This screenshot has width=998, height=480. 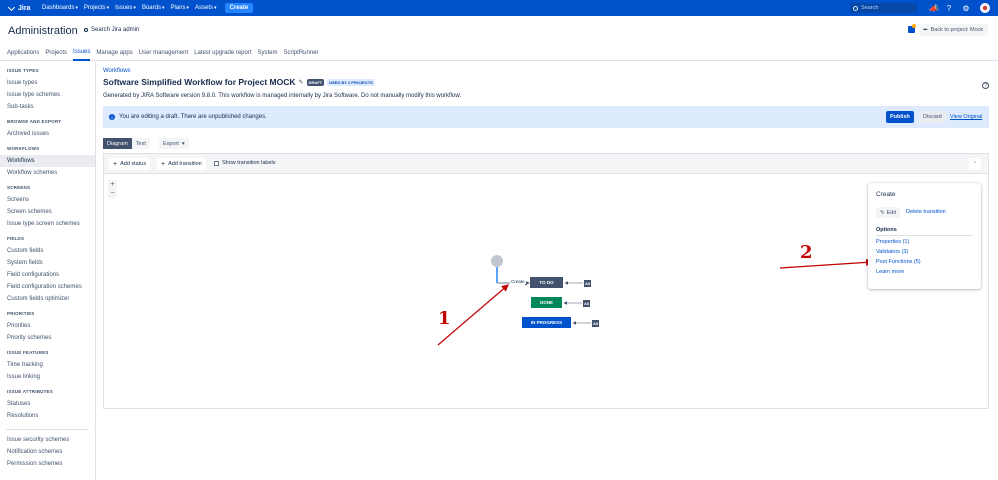 I want to click on add-status-button: + Add status, so click(x=130, y=164).